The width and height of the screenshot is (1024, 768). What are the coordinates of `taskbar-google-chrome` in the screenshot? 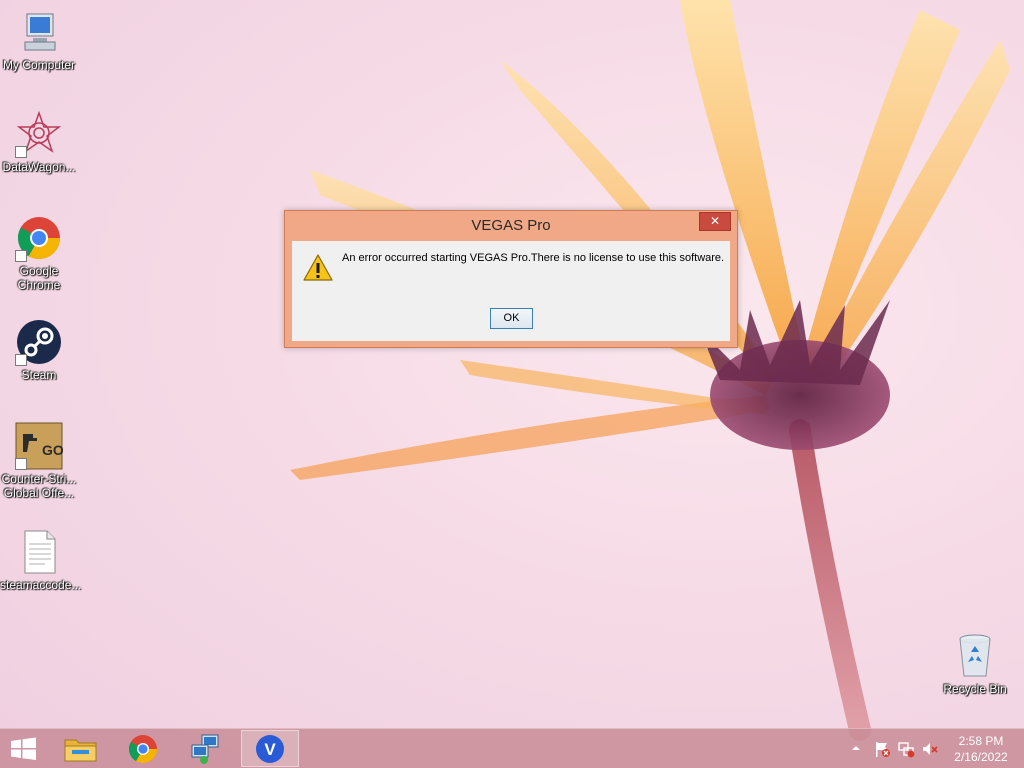 It's located at (143, 748).